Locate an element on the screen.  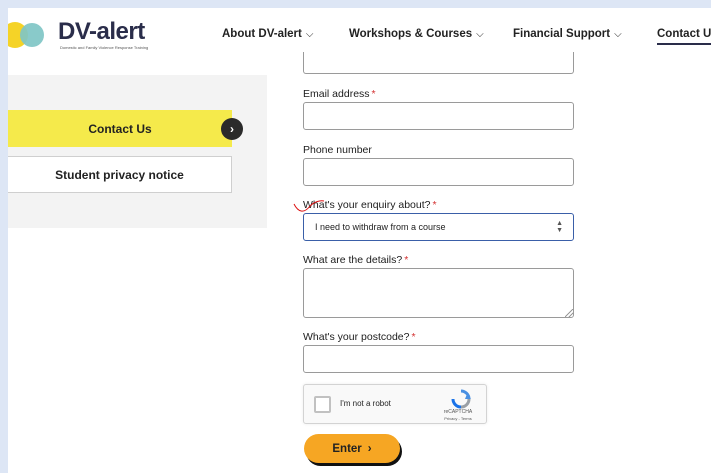
email-field is located at coordinates (438, 116).